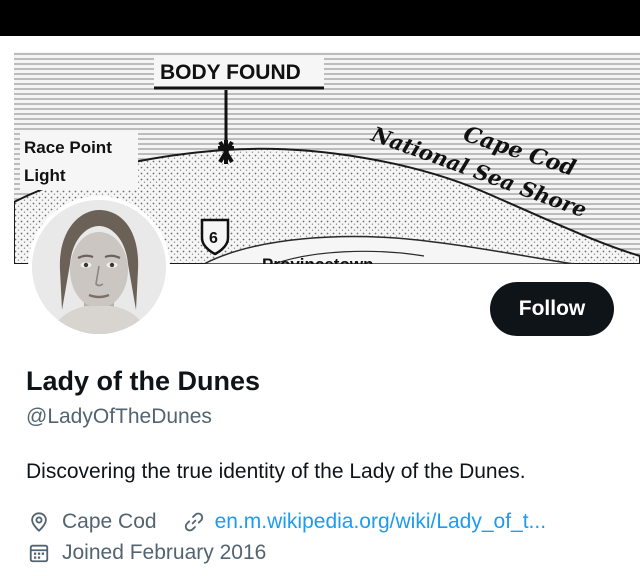  I want to click on calendar-icon, so click(39, 553).